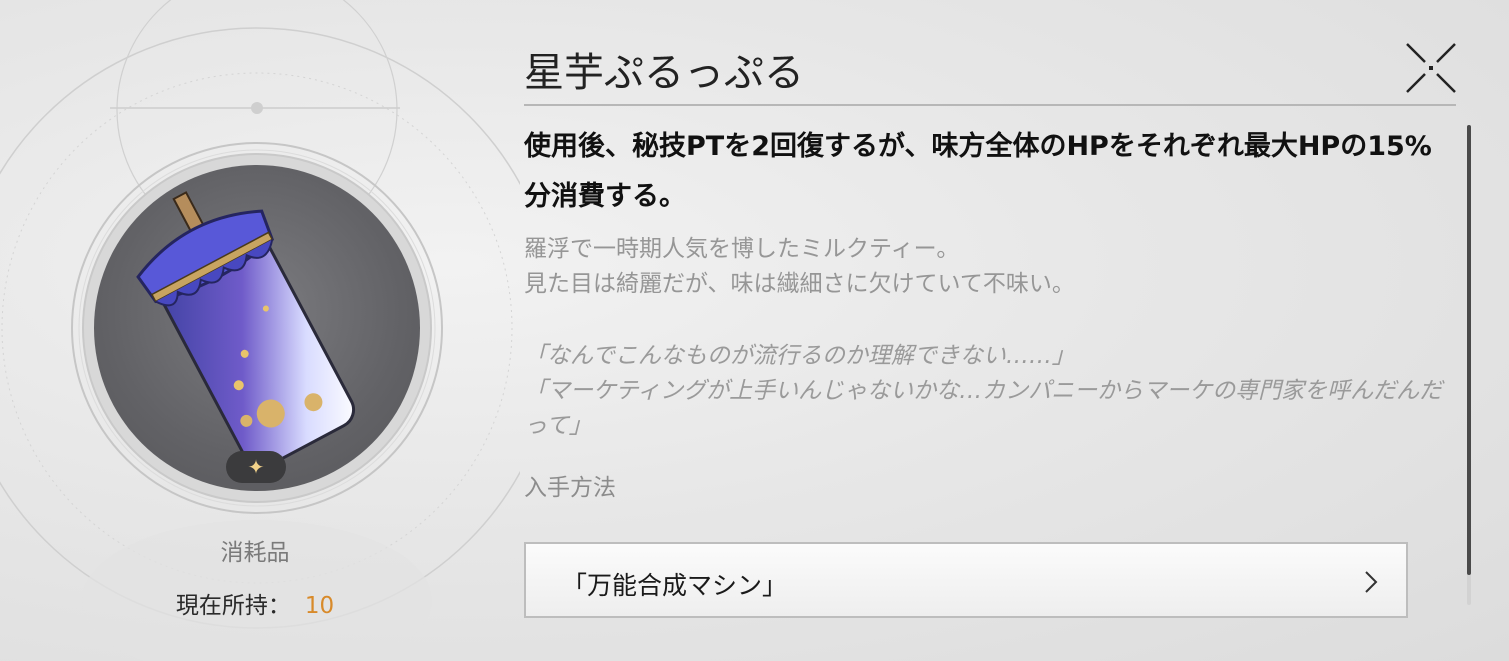  Describe the element at coordinates (664, 73) in the screenshot. I see `item-title: 星芋ぷるっぷる` at that location.